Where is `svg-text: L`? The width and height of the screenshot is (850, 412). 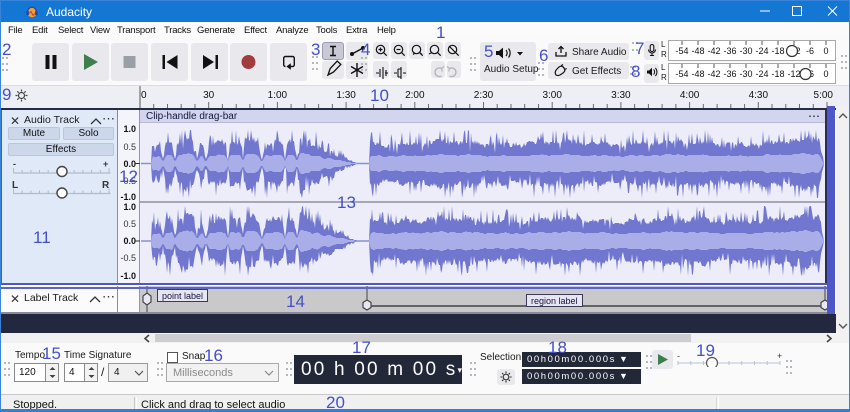 svg-text: L is located at coordinates (15, 185).